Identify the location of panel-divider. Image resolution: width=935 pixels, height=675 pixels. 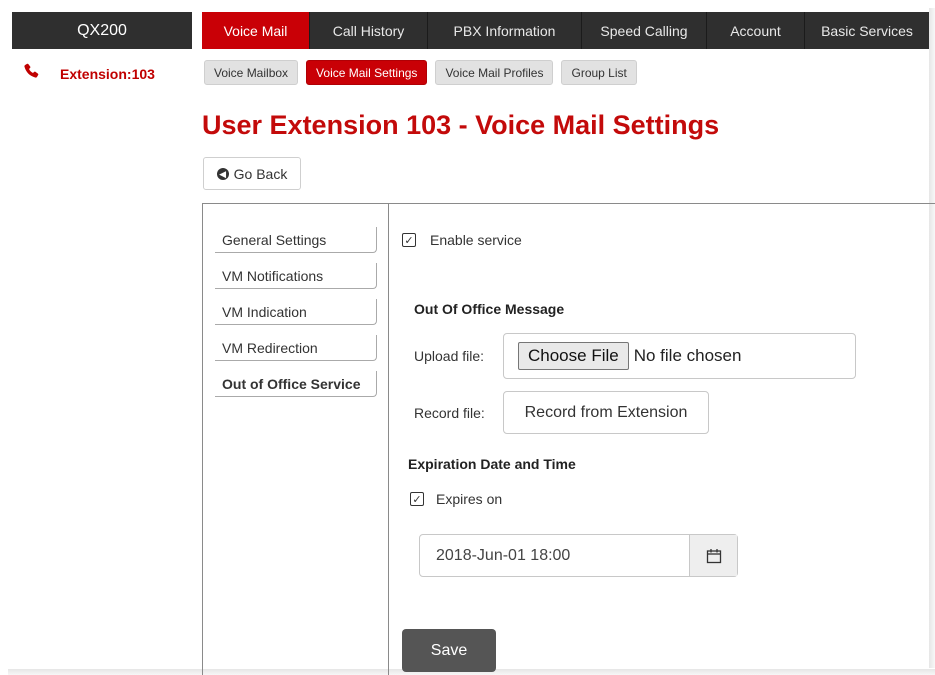
(388, 439).